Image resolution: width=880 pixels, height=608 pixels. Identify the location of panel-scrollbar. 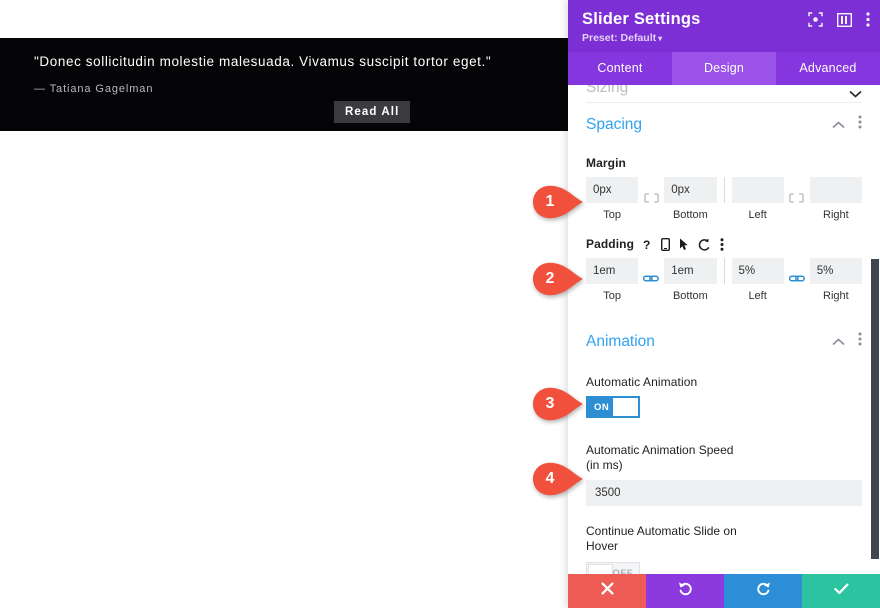
(875, 409).